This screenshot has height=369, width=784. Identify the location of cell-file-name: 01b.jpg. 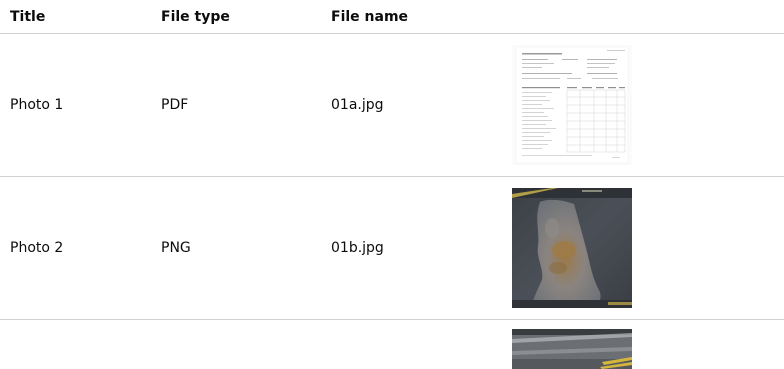
(412, 248).